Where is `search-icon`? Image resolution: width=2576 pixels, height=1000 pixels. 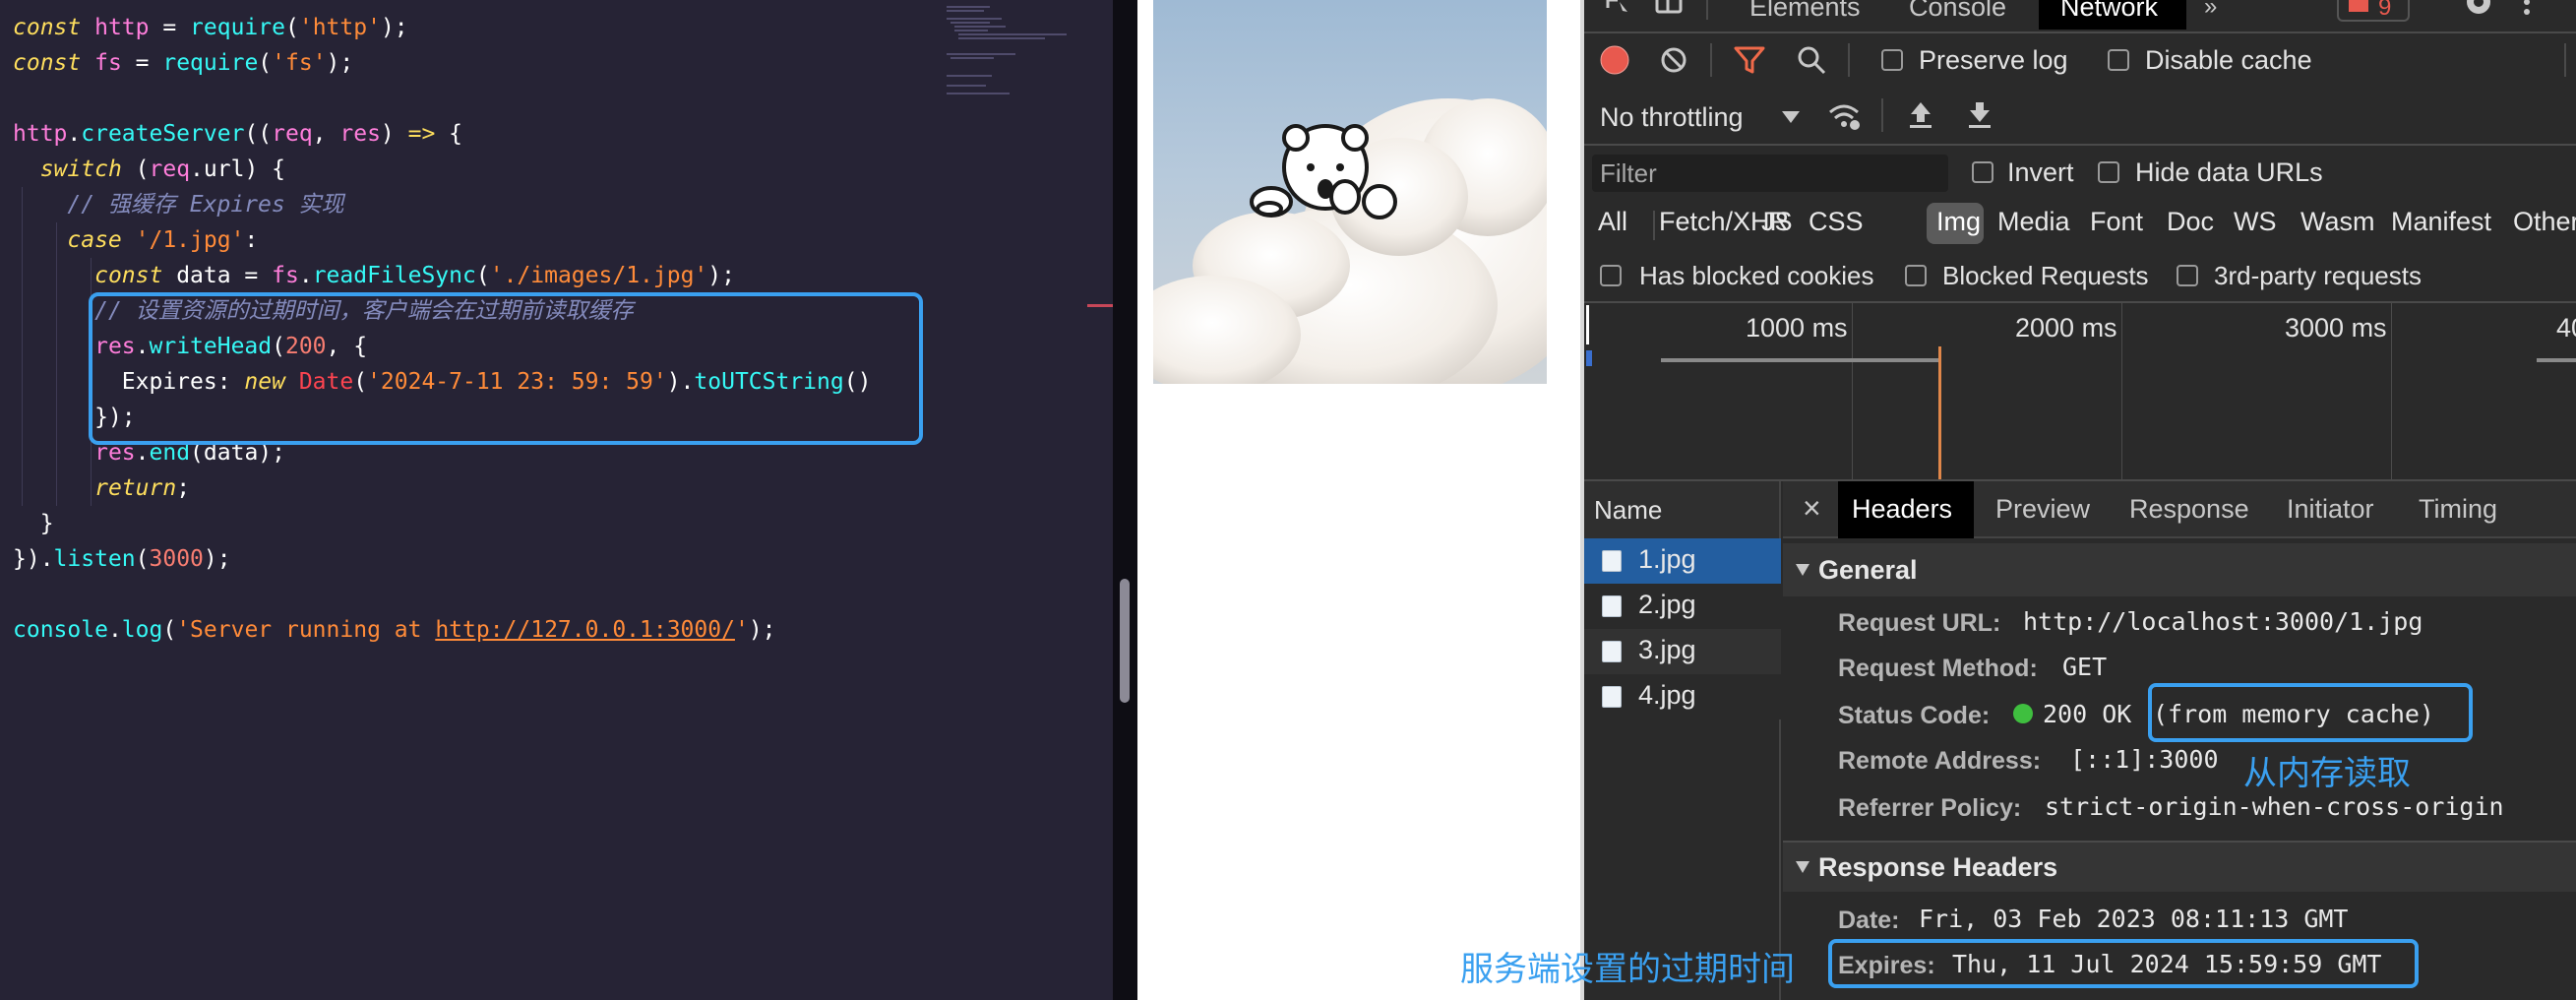 search-icon is located at coordinates (1811, 60).